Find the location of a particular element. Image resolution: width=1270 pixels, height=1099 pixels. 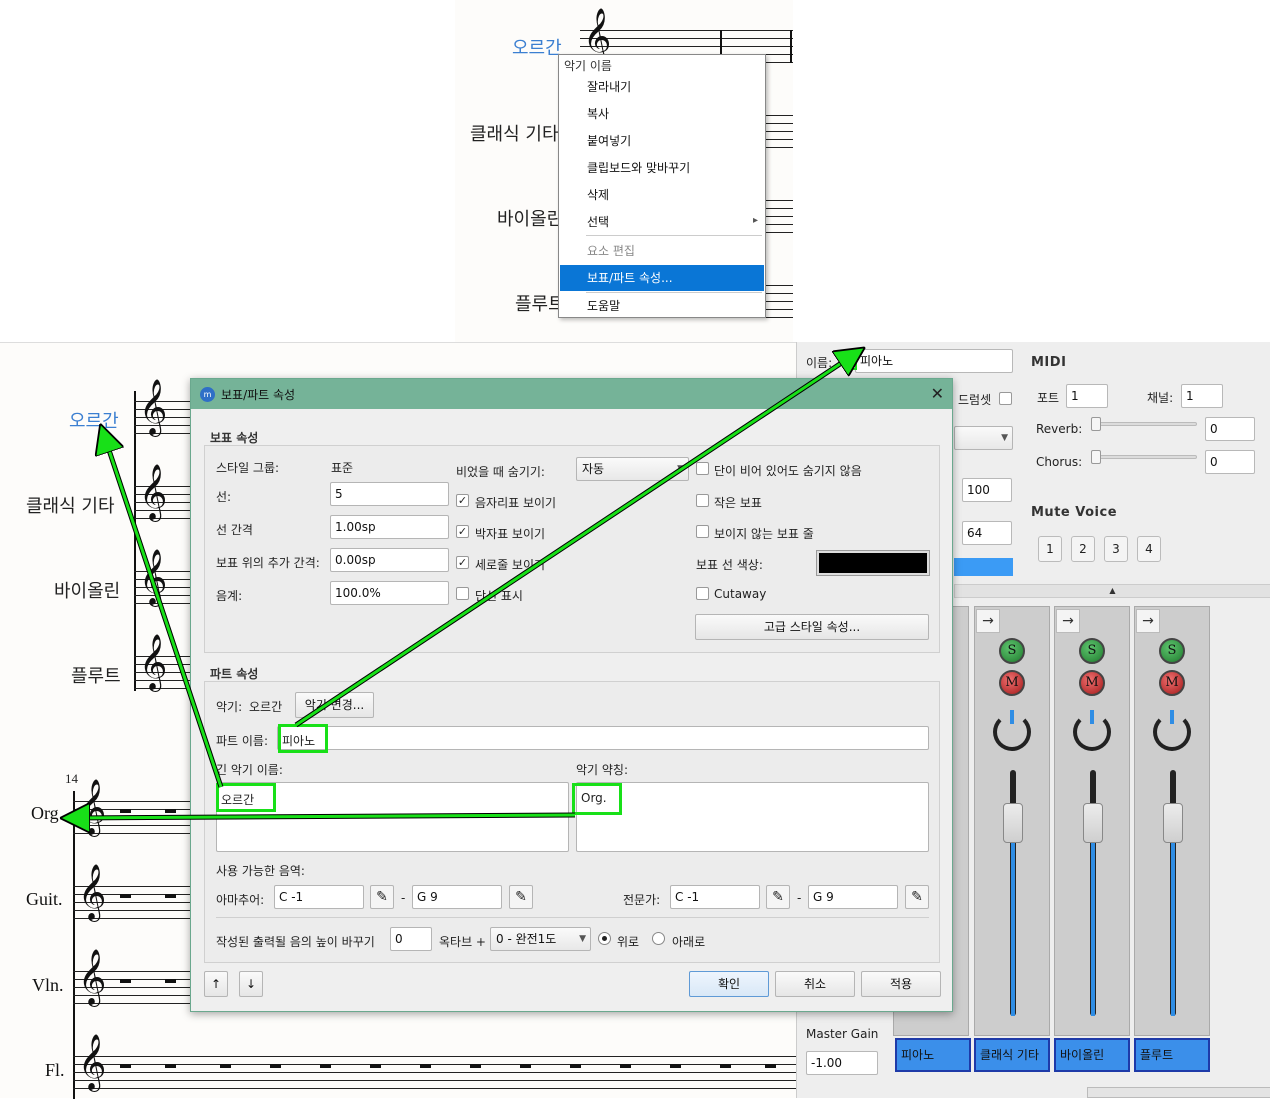

close-icon: ✕ is located at coordinates (937, 393).